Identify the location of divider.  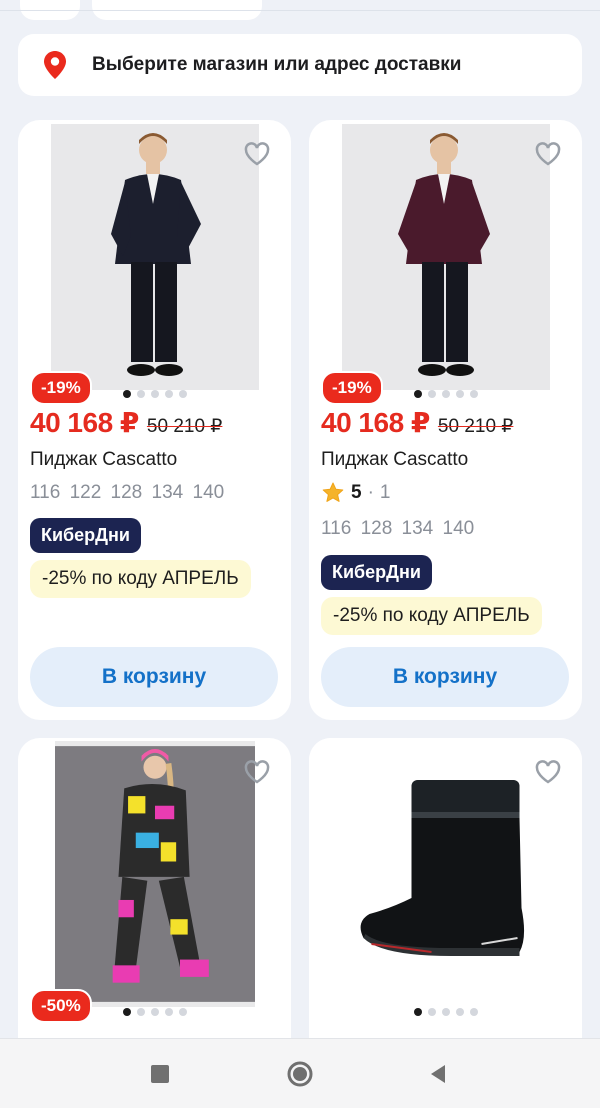
(300, 10).